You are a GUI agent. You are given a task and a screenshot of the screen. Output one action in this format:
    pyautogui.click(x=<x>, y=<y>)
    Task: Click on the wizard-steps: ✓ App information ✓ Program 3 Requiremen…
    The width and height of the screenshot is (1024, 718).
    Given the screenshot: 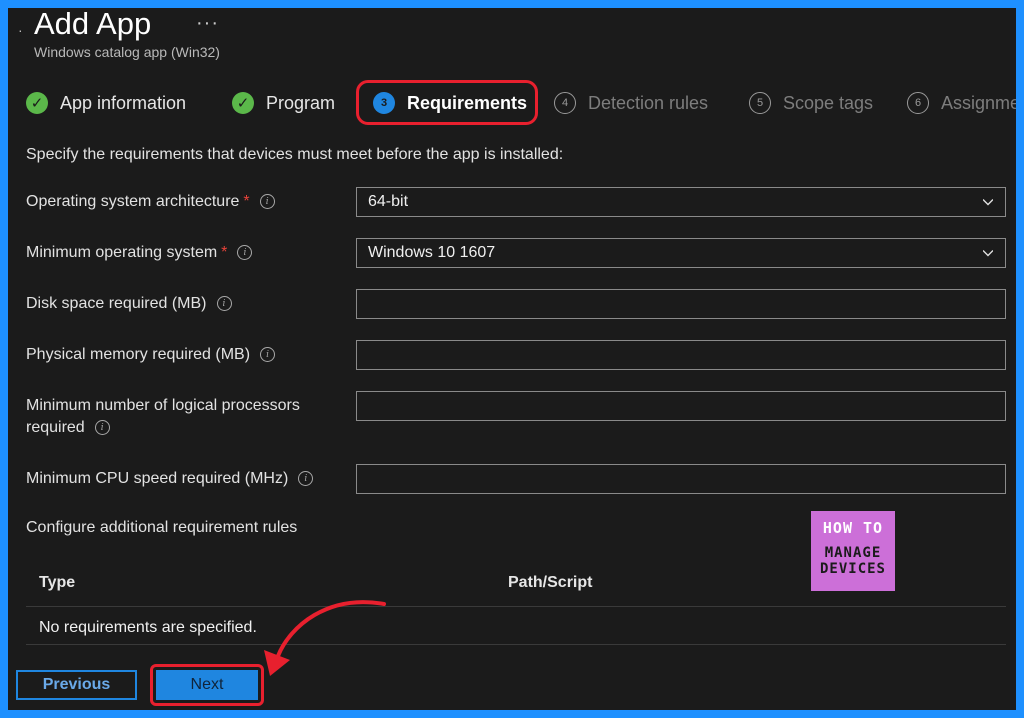 What is the action you would take?
    pyautogui.click(x=512, y=103)
    